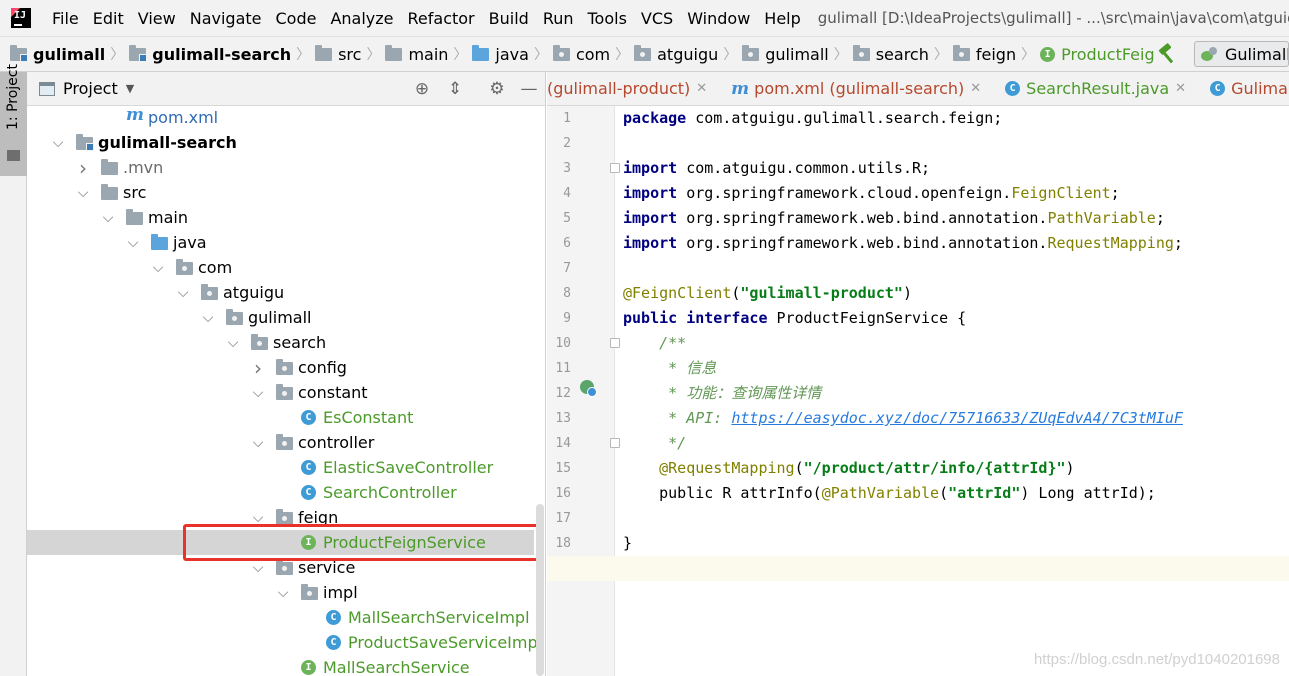  What do you see at coordinates (280, 542) in the screenshot?
I see `tree-item-productfeignservice: I ProductFeignService` at bounding box center [280, 542].